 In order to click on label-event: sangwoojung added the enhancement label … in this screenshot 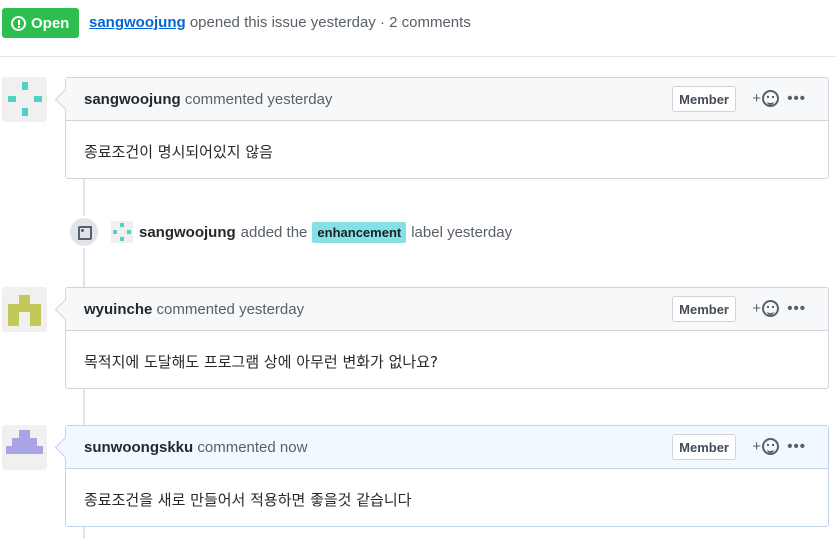, I will do `click(290, 232)`.